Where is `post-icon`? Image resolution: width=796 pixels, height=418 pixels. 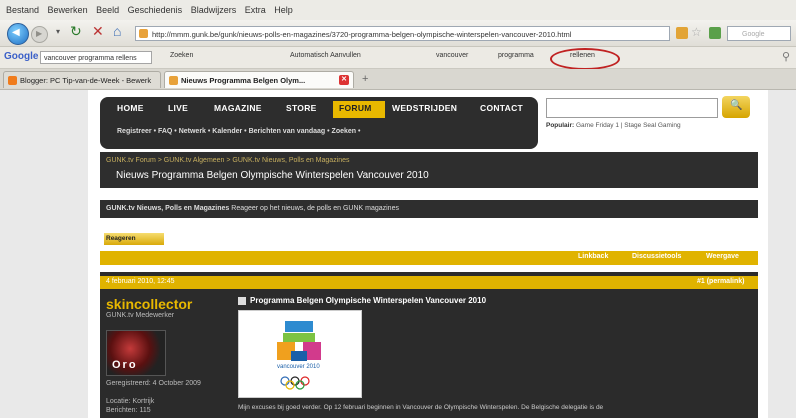 post-icon is located at coordinates (242, 301).